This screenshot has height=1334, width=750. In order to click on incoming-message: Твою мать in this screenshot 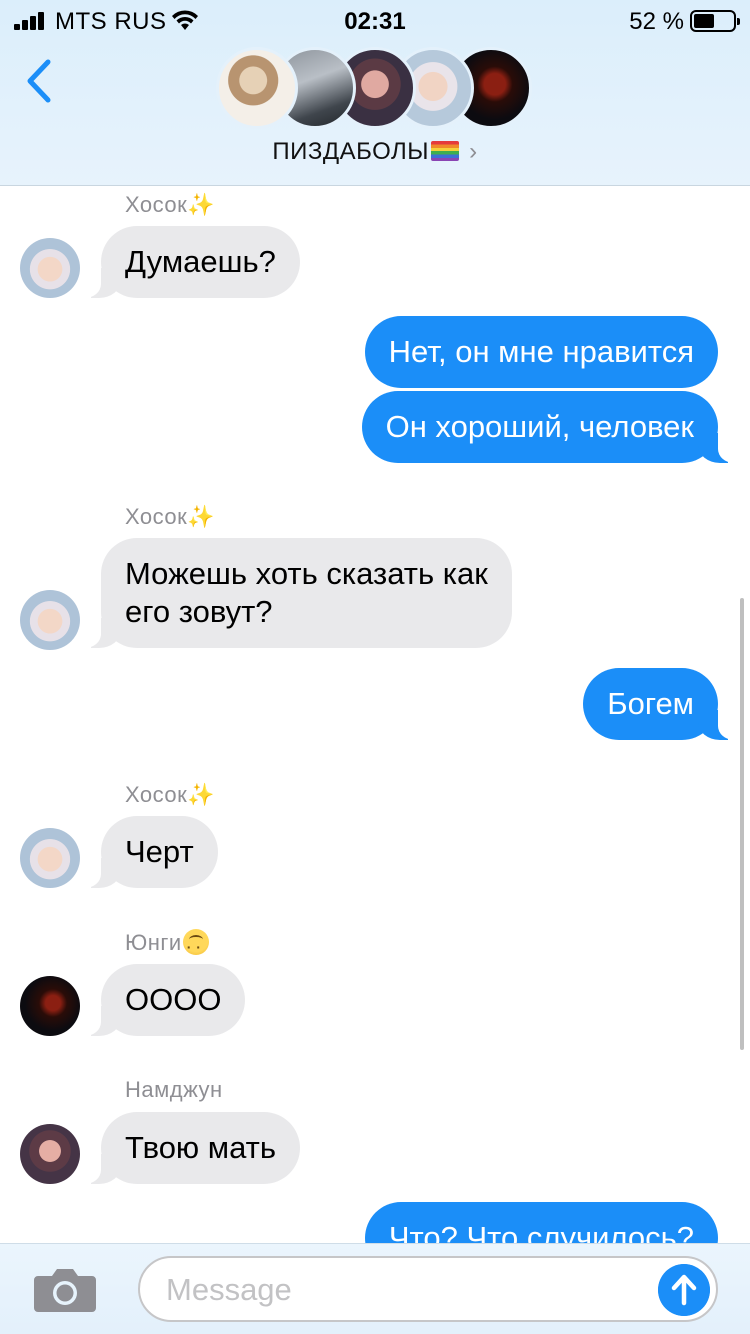, I will do `click(190, 1148)`.